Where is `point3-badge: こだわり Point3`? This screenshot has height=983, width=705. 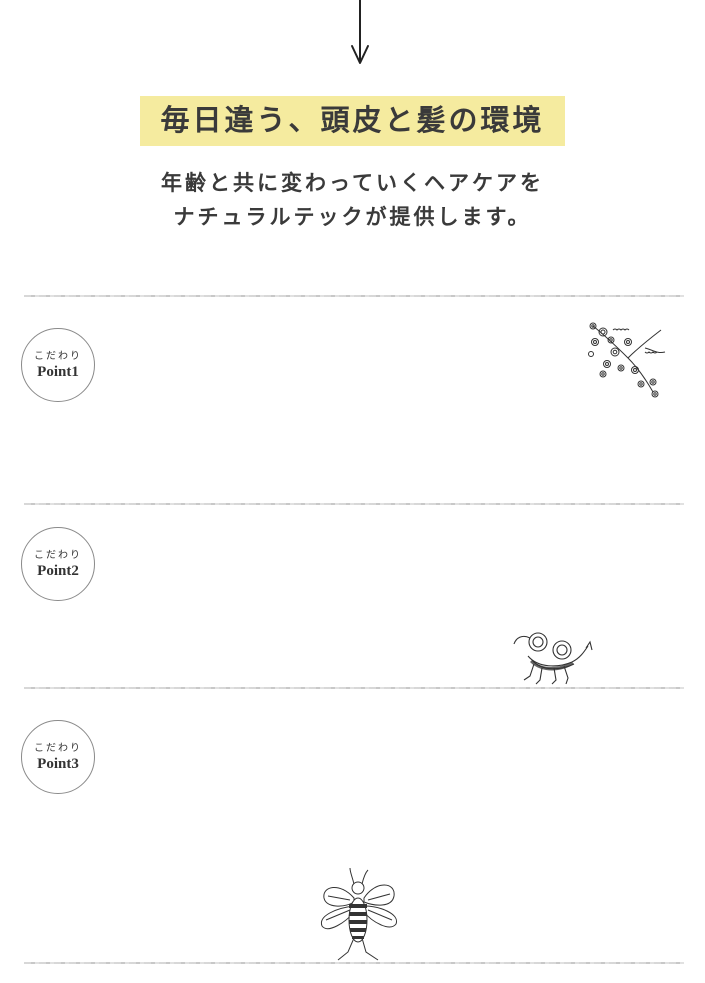
point3-badge: こだわり Point3 is located at coordinates (58, 757).